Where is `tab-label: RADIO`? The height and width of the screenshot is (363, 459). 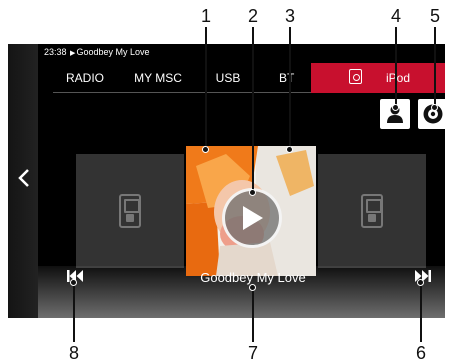
tab-label: RADIO is located at coordinates (84, 78).